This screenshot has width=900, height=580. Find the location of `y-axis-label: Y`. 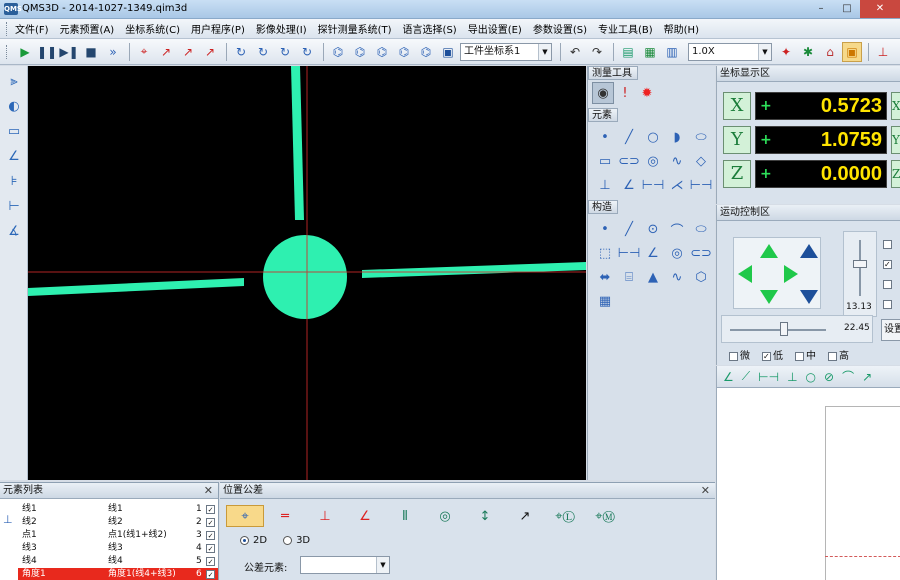

y-axis-label: Y is located at coordinates (737, 140).